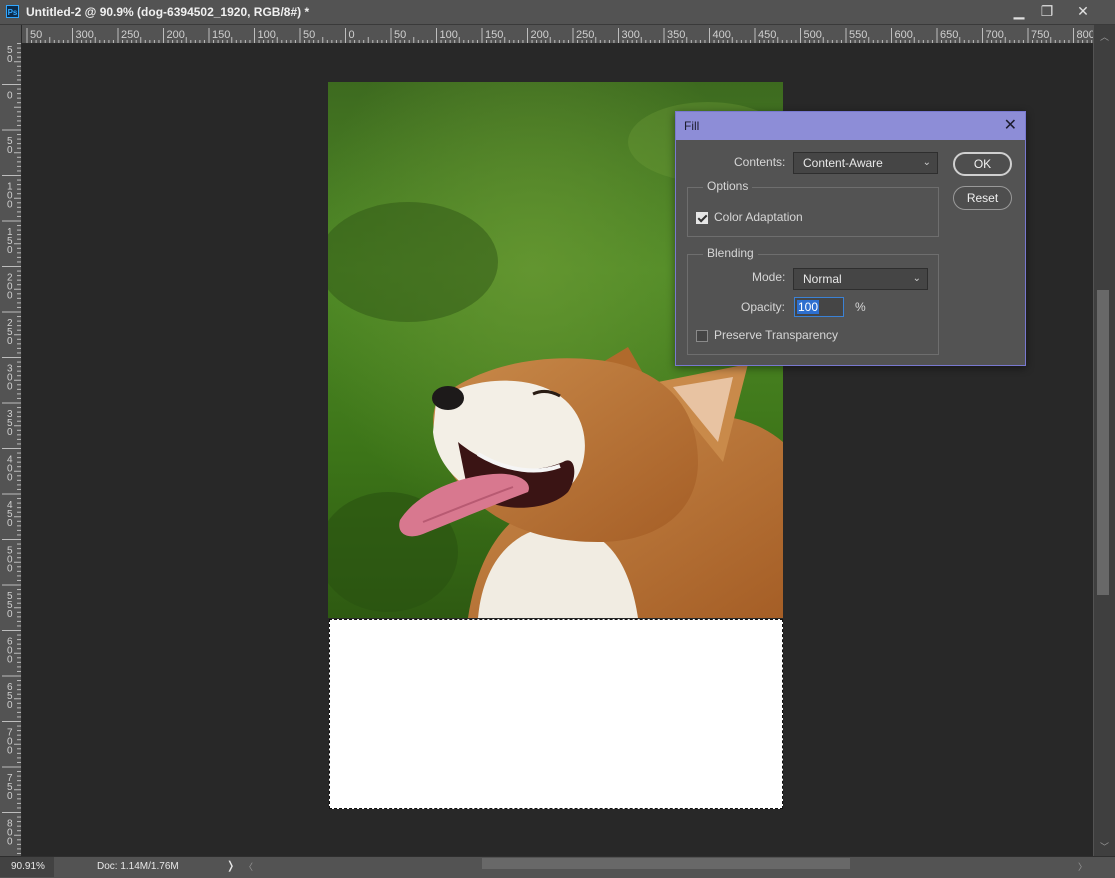  I want to click on ruler-label: 350, so click(676, 35).